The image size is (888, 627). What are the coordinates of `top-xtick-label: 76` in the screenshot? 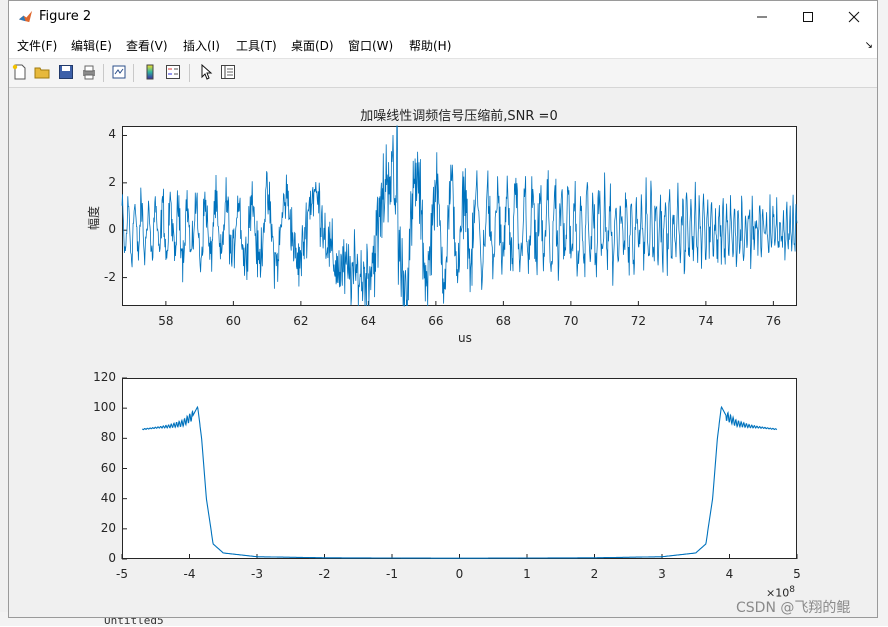 It's located at (773, 321).